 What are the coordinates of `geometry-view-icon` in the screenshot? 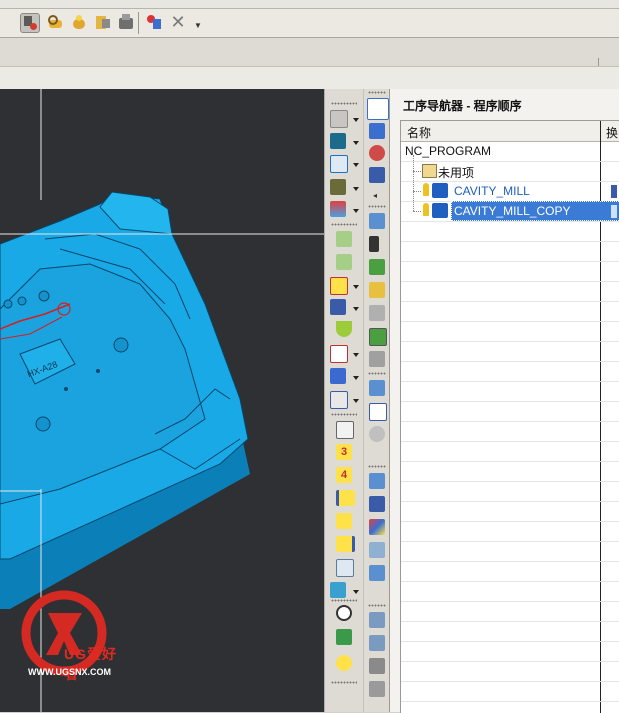 It's located at (377, 153).